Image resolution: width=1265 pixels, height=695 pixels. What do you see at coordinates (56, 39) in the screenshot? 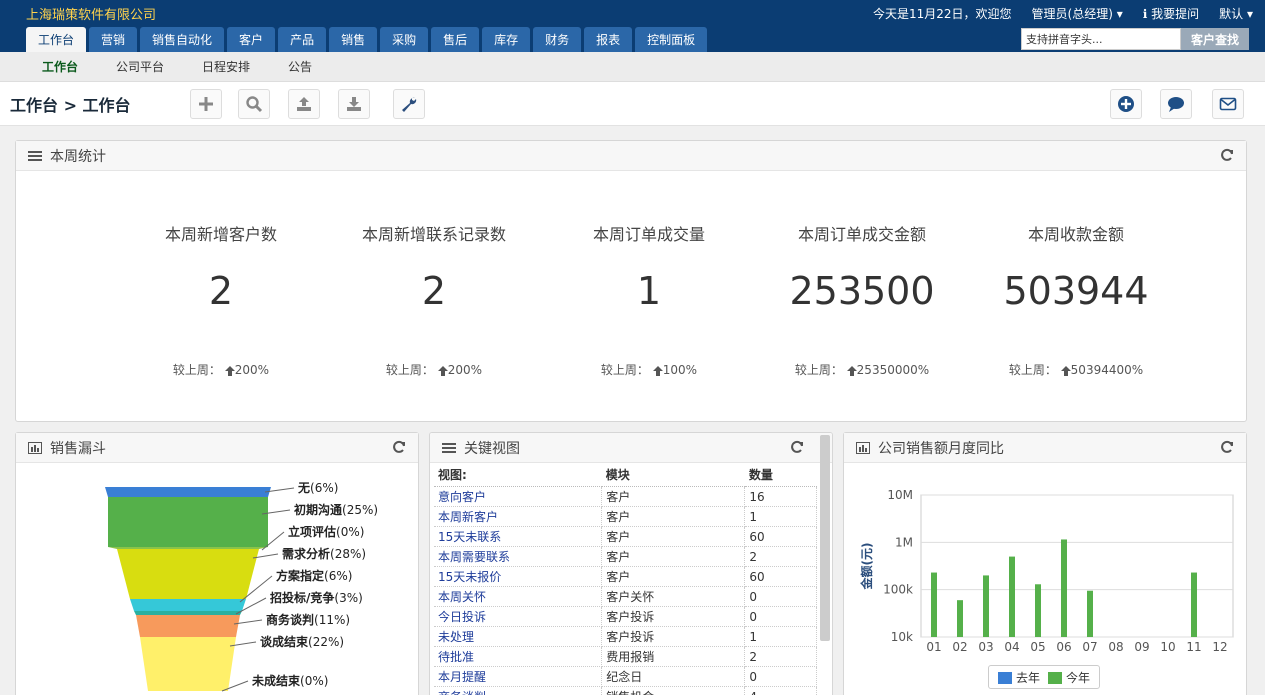
I see `tab-workbench: 工作台` at bounding box center [56, 39].